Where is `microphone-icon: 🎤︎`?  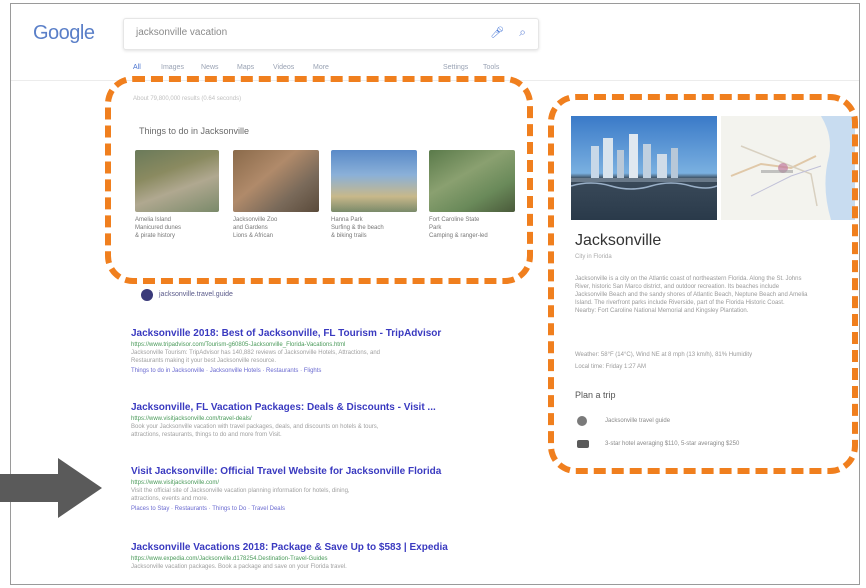
microphone-icon: 🎤︎ is located at coordinates (497, 32).